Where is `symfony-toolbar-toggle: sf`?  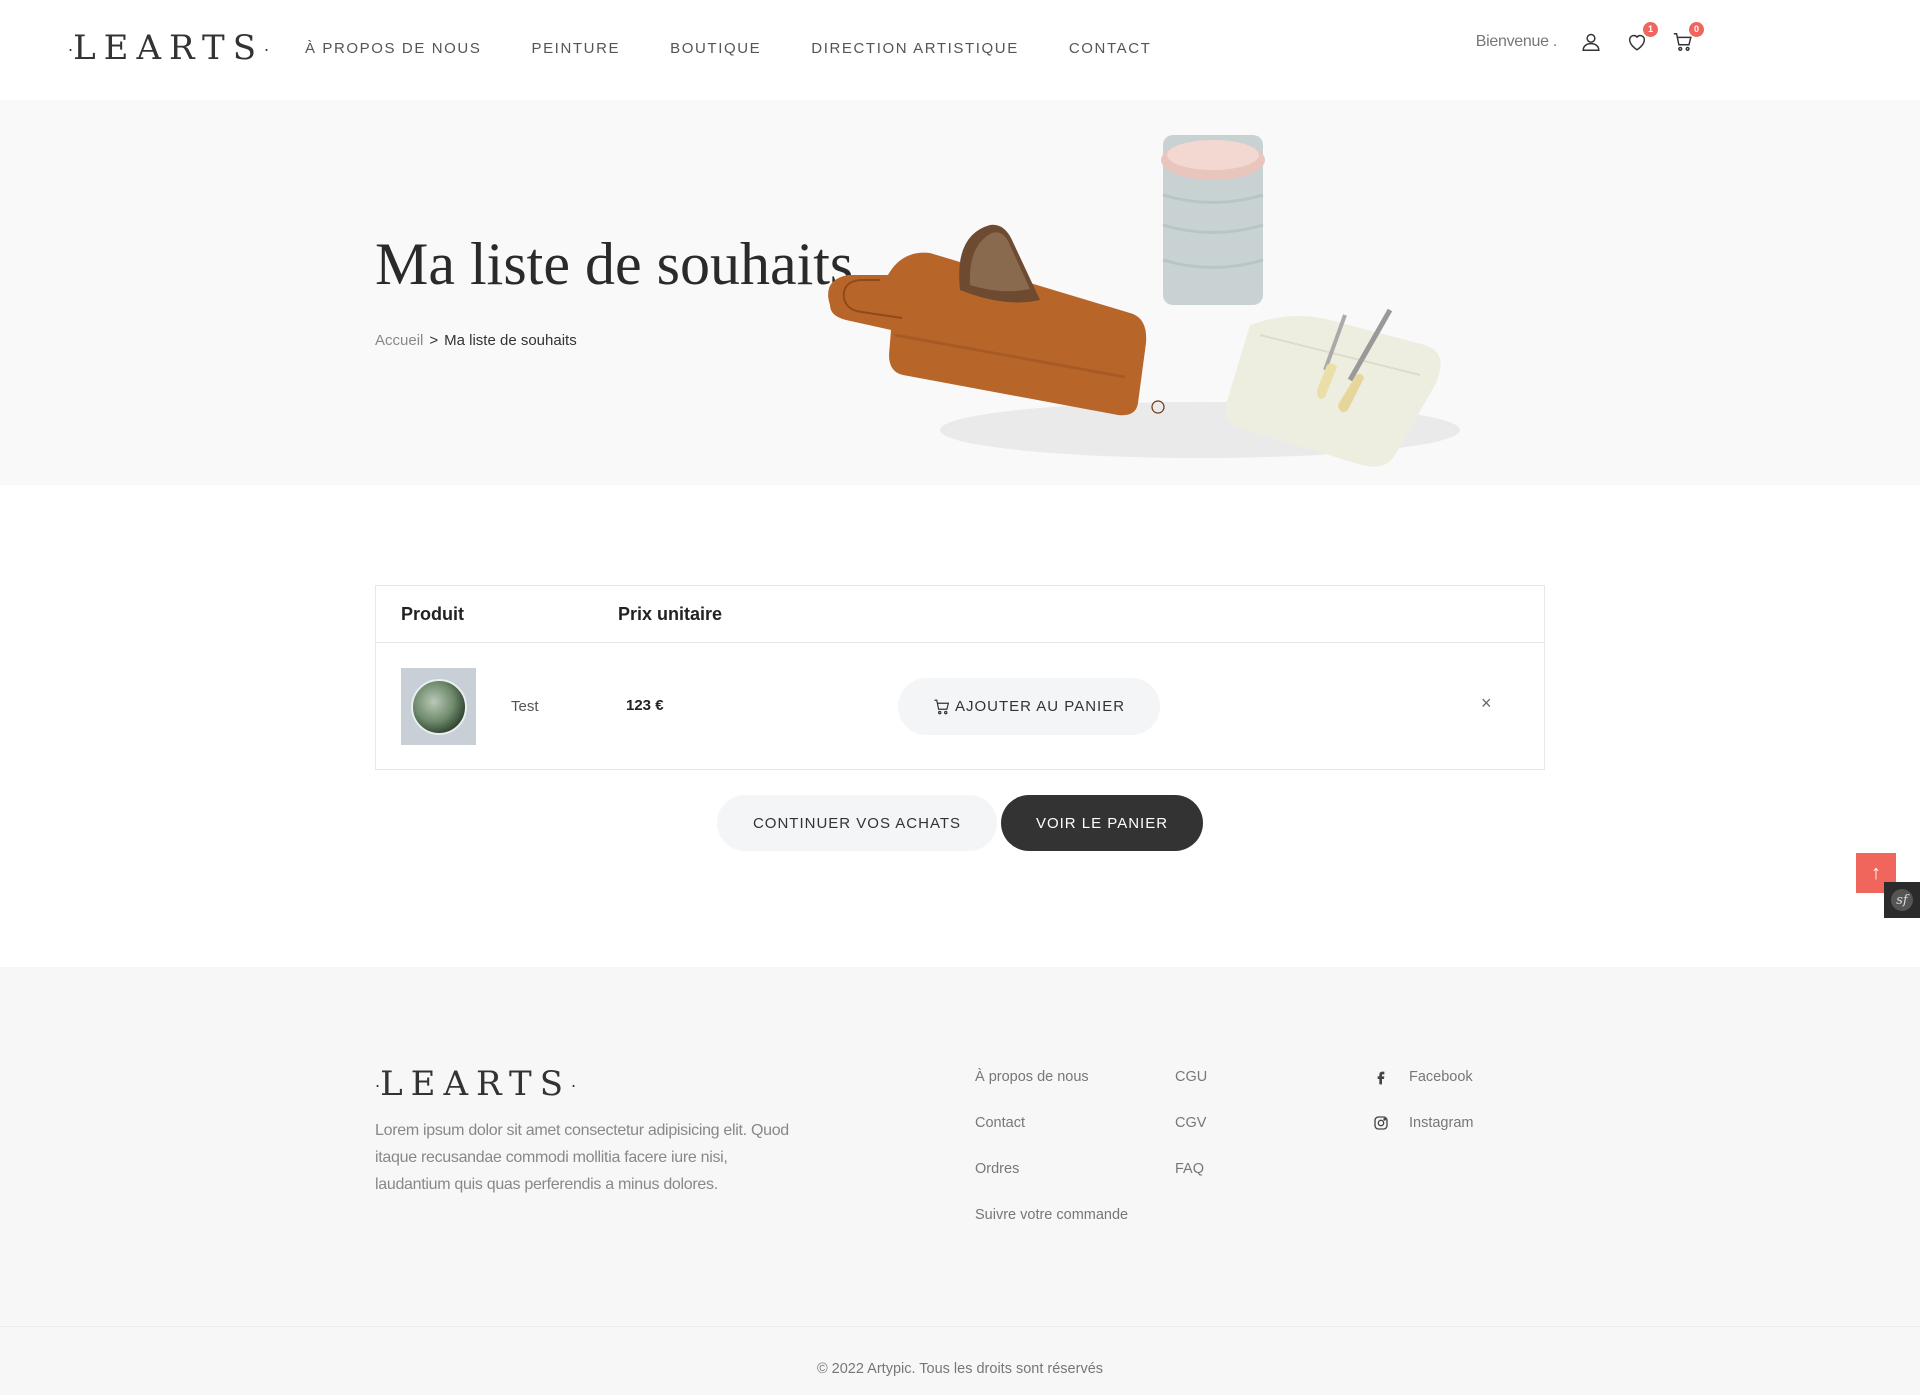 symfony-toolbar-toggle: sf is located at coordinates (1902, 900).